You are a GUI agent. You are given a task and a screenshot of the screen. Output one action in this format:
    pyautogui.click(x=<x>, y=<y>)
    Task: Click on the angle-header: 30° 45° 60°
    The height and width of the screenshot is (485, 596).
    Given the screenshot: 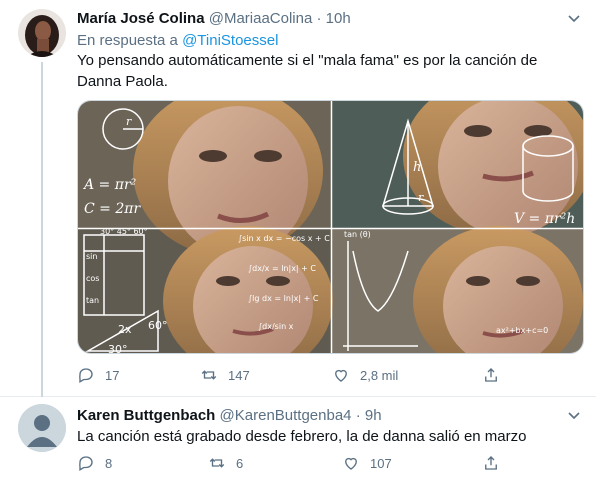 What is the action you would take?
    pyautogui.click(x=124, y=231)
    